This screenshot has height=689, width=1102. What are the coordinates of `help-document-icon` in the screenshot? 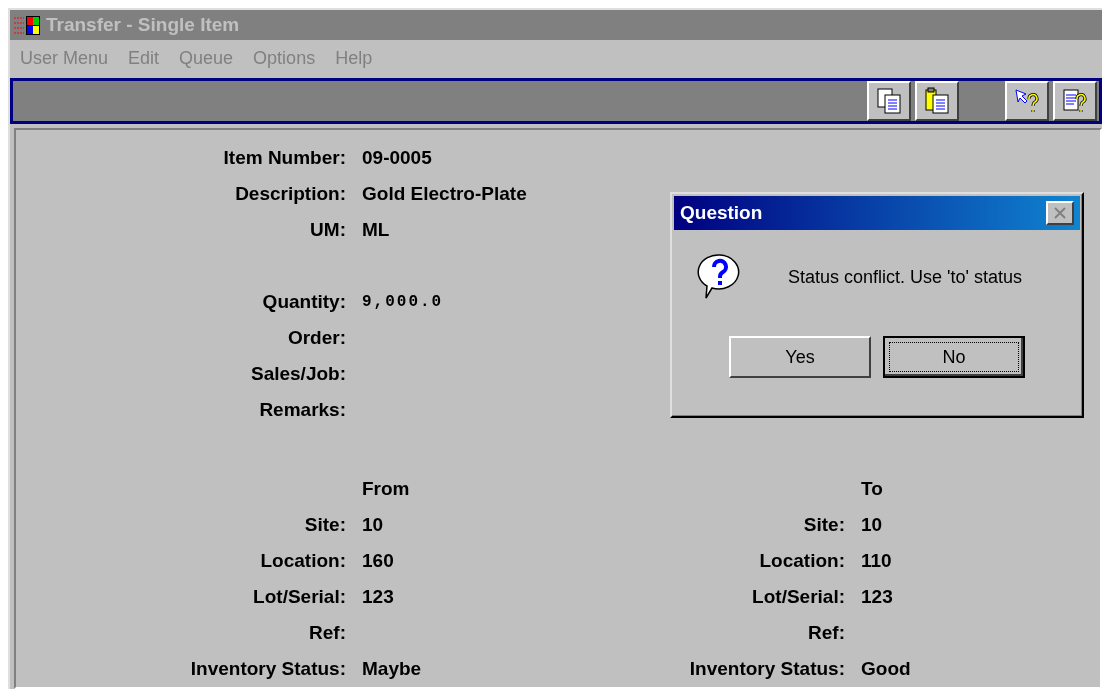 It's located at (1075, 101).